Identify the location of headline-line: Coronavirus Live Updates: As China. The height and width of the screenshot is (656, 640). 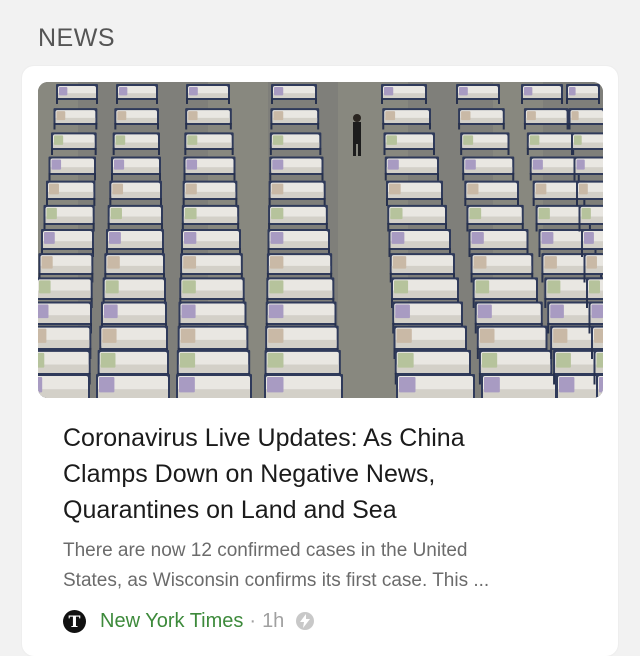
(264, 438).